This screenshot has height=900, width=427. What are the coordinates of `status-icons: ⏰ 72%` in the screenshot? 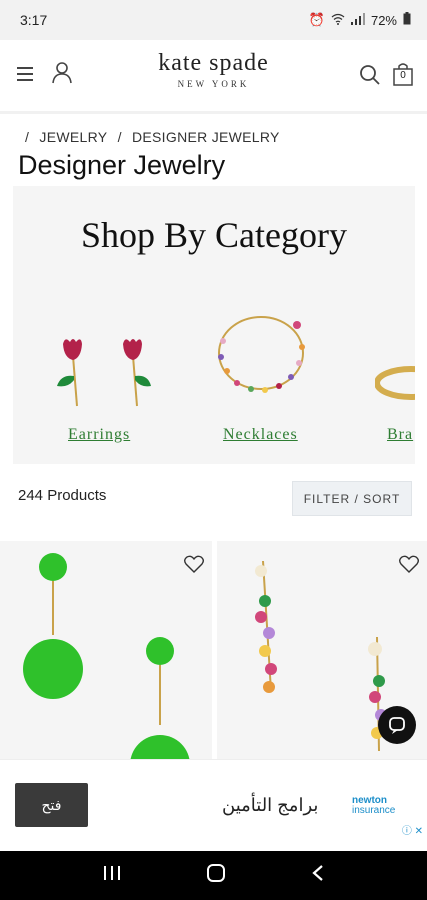 It's located at (360, 20).